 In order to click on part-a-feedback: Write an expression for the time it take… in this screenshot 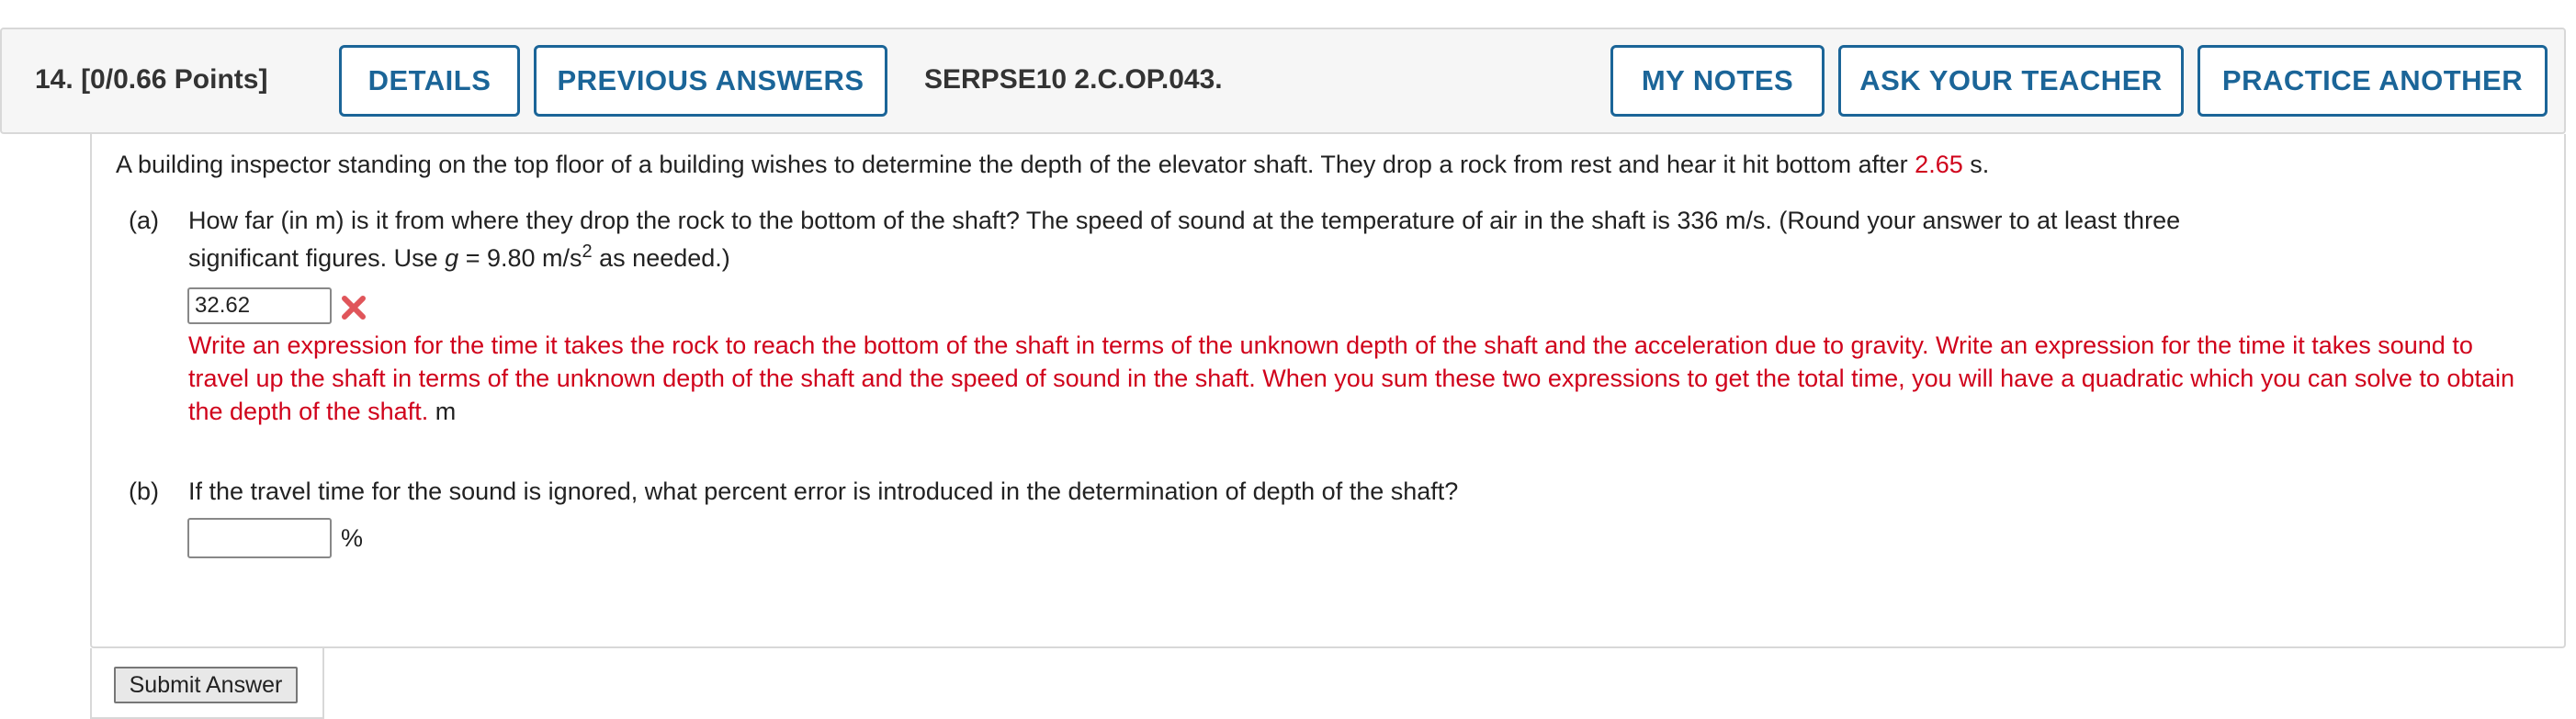, I will do `click(1364, 379)`.